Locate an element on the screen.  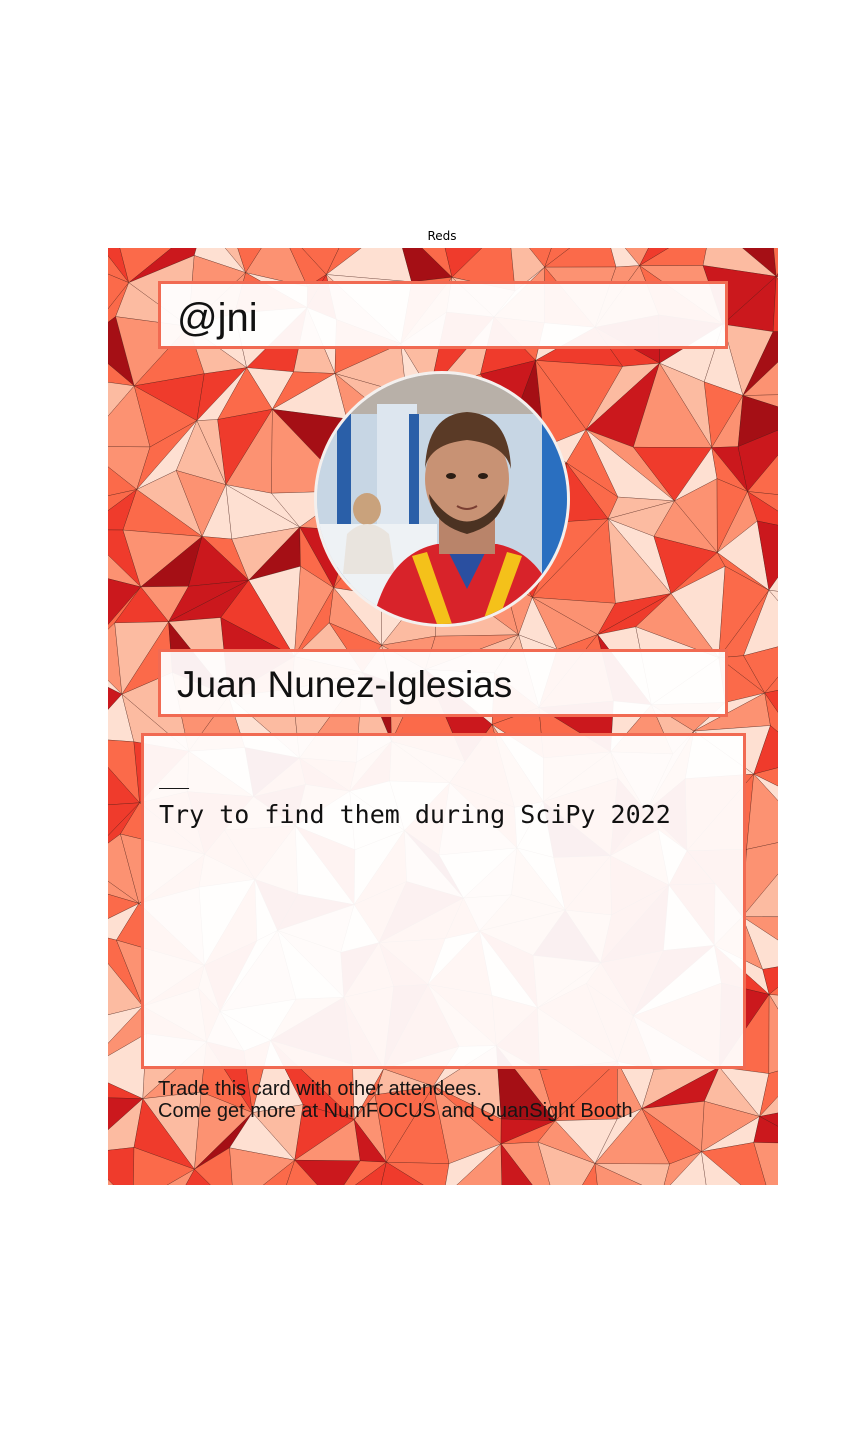
avatar-photo is located at coordinates (442, 499).